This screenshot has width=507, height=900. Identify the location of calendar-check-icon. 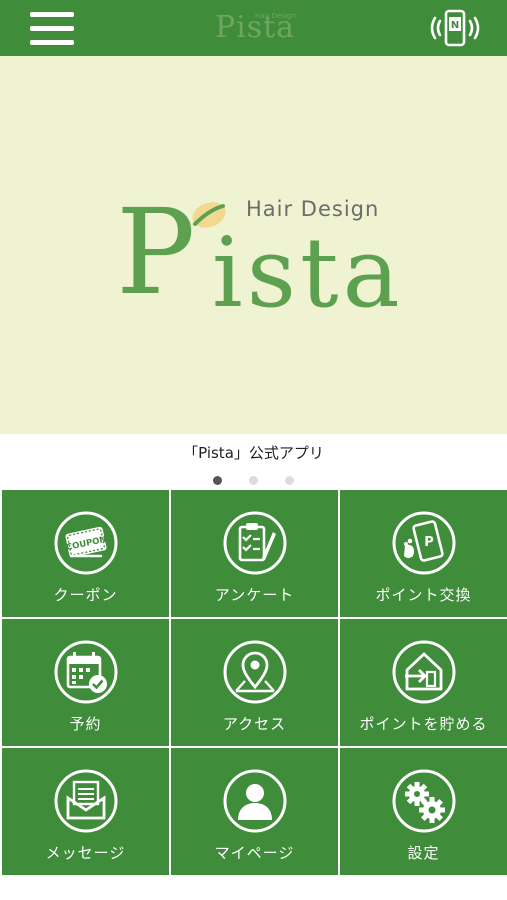
(85, 672).